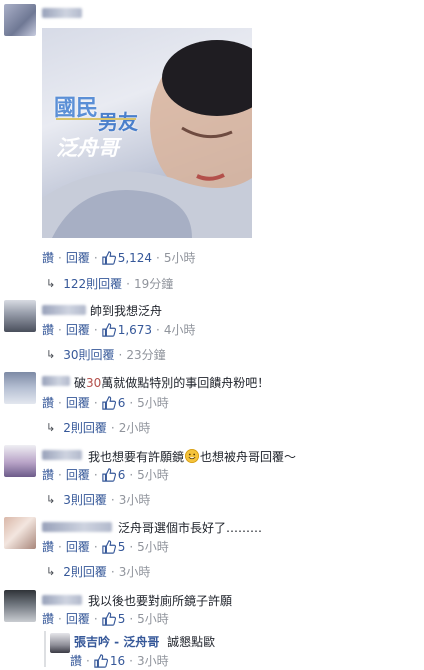 The image size is (424, 670). Describe the element at coordinates (92, 283) in the screenshot. I see `replies-count-link: 122則回覆` at that location.